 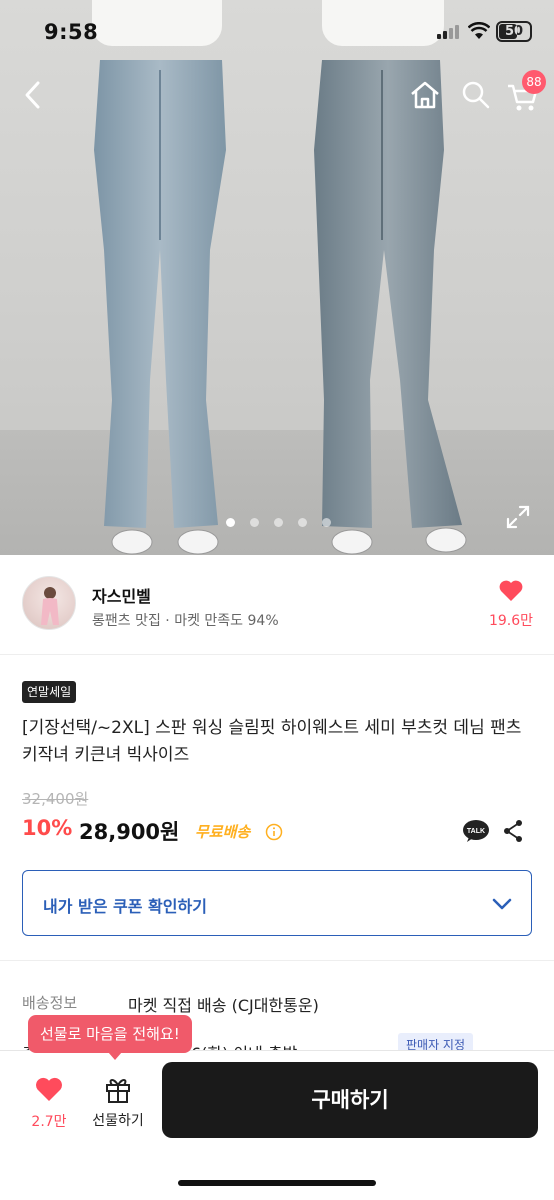 I want to click on shipping-value: 마켓 직접 배송 (CJ대한통운), so click(x=223, y=1005).